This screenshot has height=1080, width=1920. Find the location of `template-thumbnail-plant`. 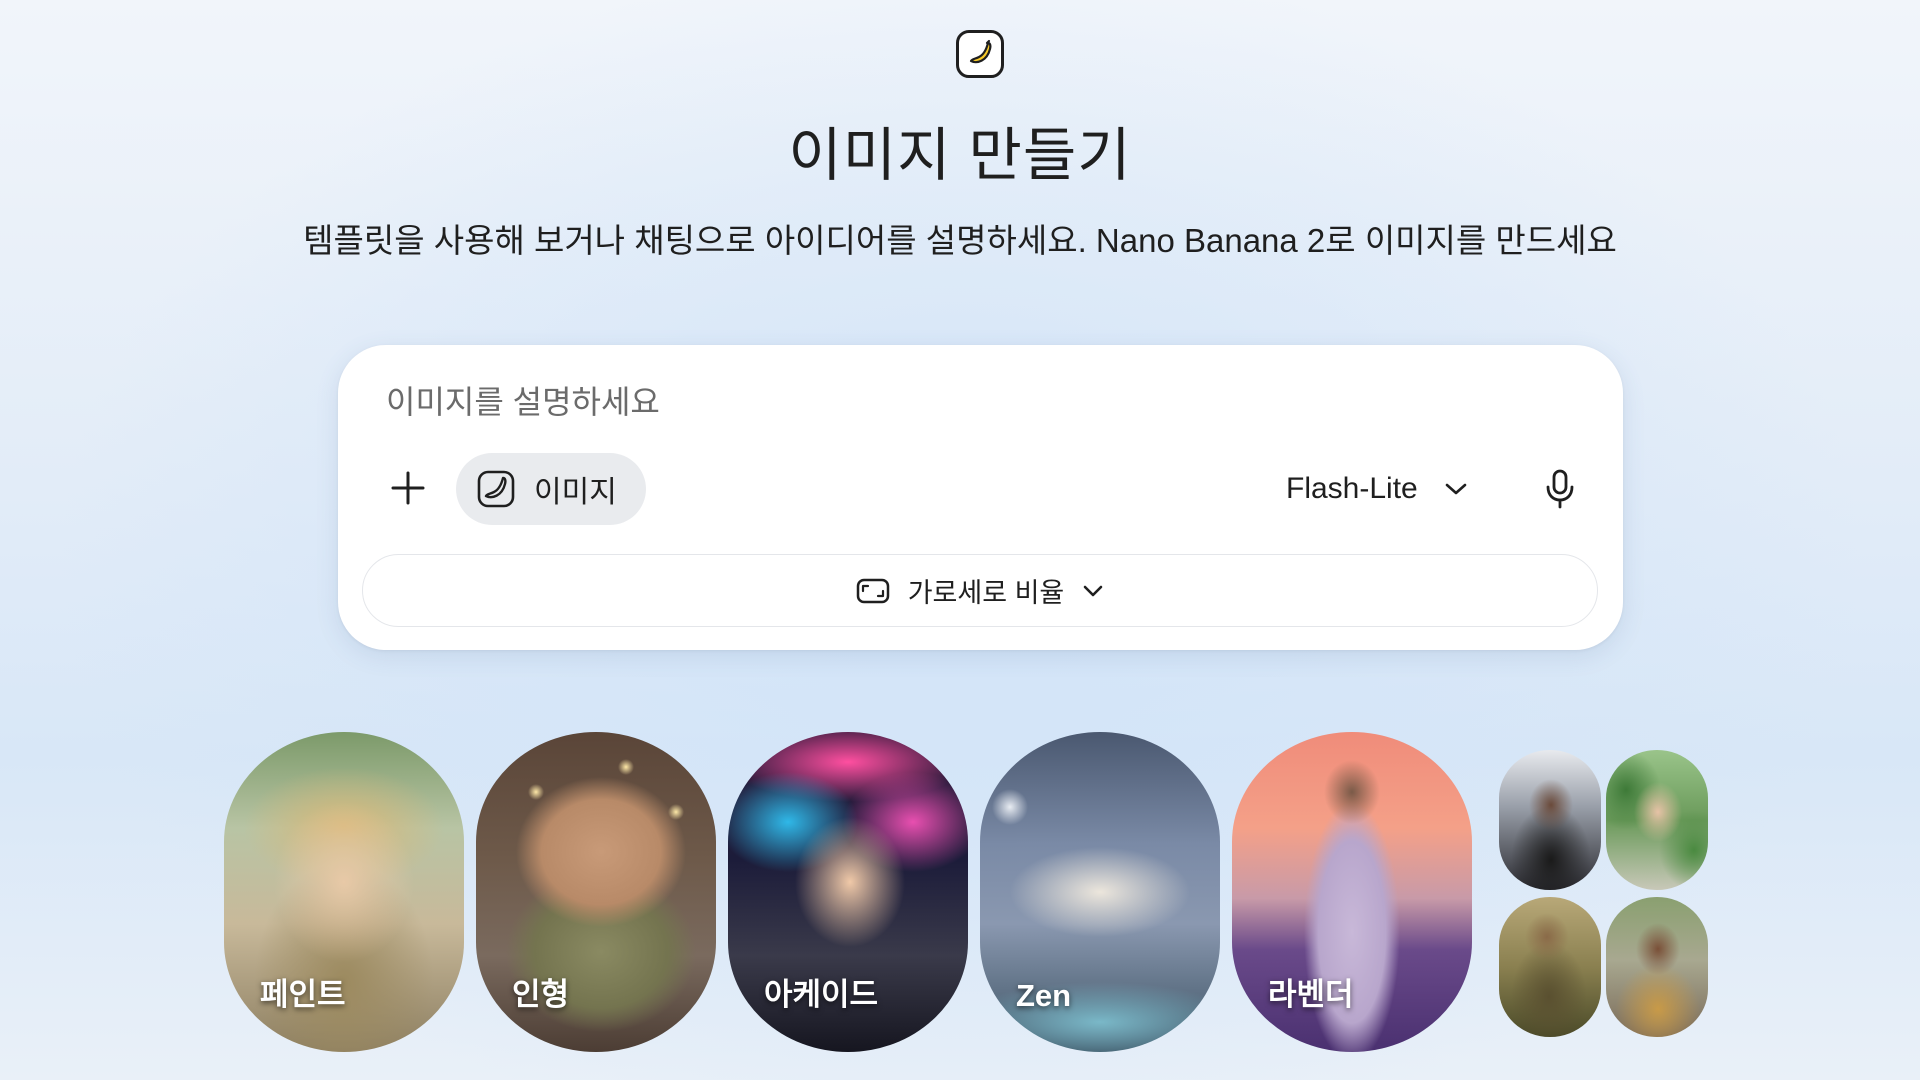

template-thumbnail-plant is located at coordinates (1657, 820).